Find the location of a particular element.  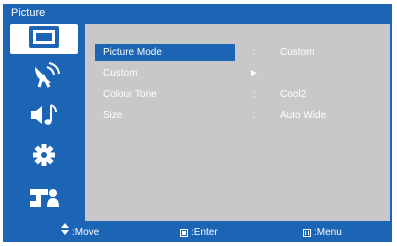

sound-icon is located at coordinates (44, 117).